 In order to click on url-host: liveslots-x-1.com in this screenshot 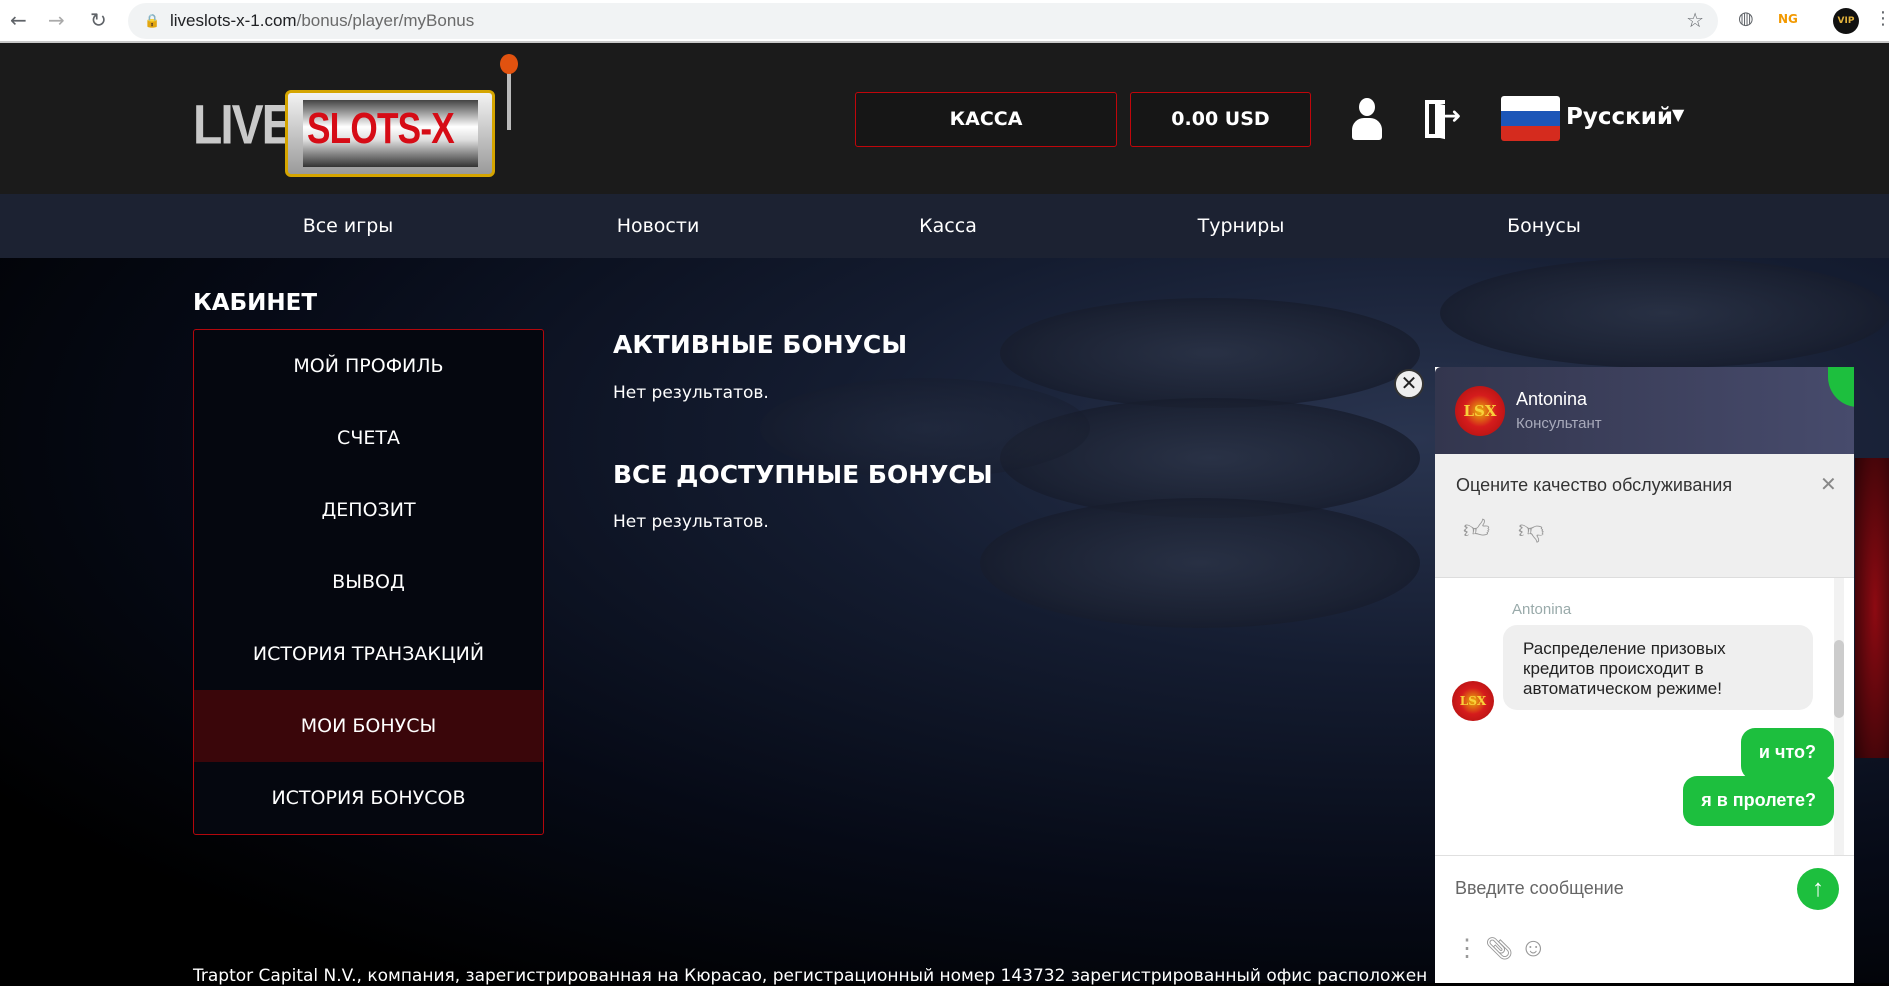, I will do `click(233, 20)`.